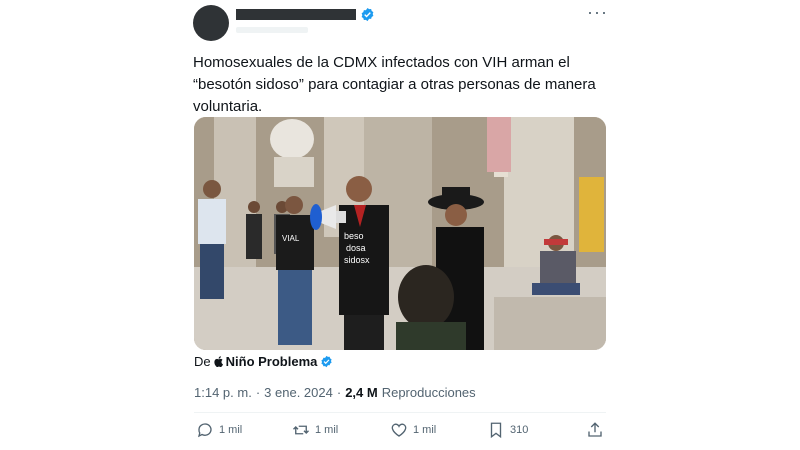 The image size is (800, 450). I want to click on source-attribution: De Niño Problema, so click(263, 361).